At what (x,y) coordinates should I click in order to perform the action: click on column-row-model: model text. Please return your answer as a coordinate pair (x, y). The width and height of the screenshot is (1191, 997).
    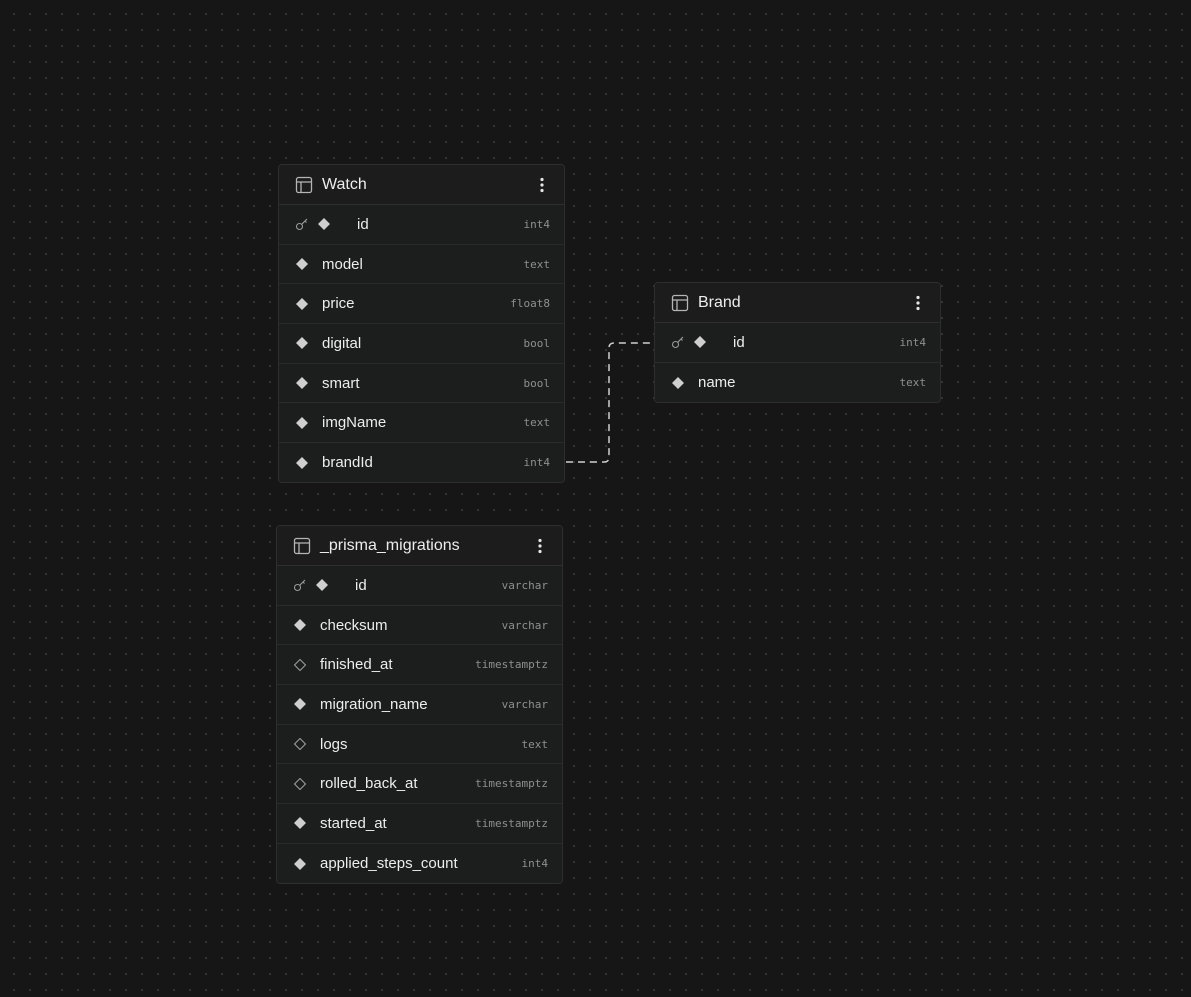
    Looking at the image, I should click on (421, 264).